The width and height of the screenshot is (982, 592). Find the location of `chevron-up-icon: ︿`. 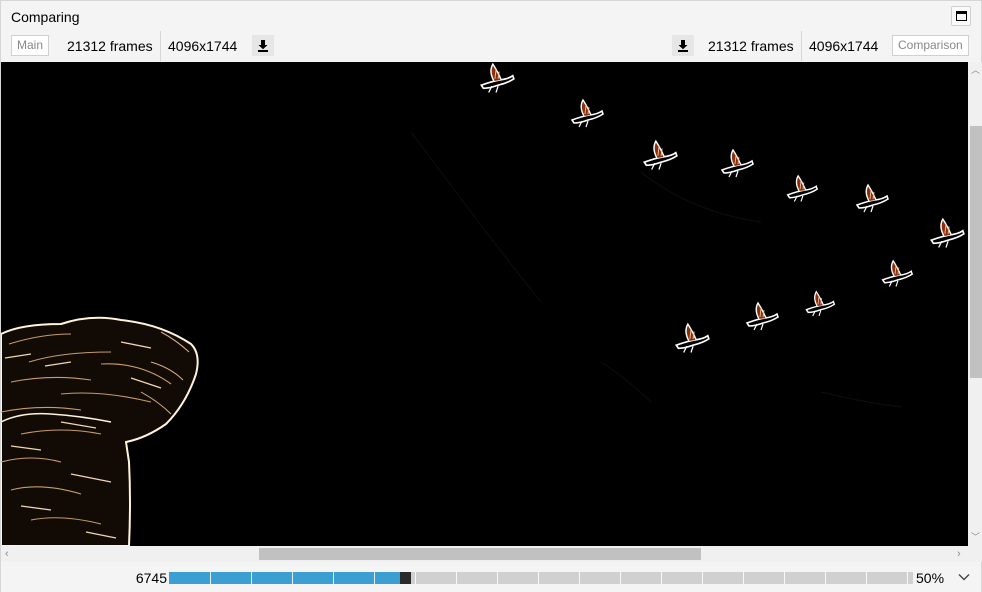

chevron-up-icon: ︿ is located at coordinates (975, 70).